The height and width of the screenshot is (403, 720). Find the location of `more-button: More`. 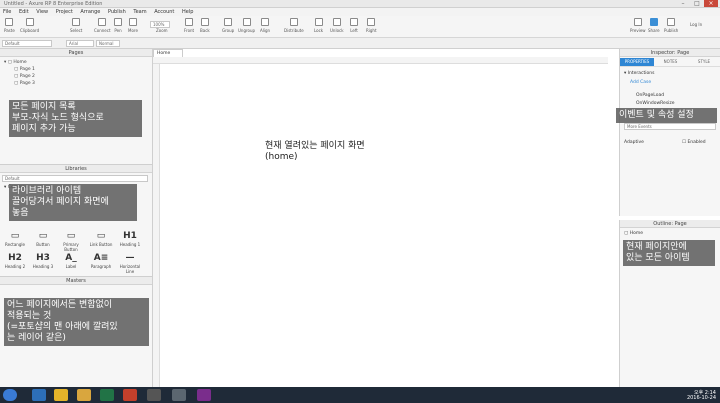

more-button: More is located at coordinates (133, 25).